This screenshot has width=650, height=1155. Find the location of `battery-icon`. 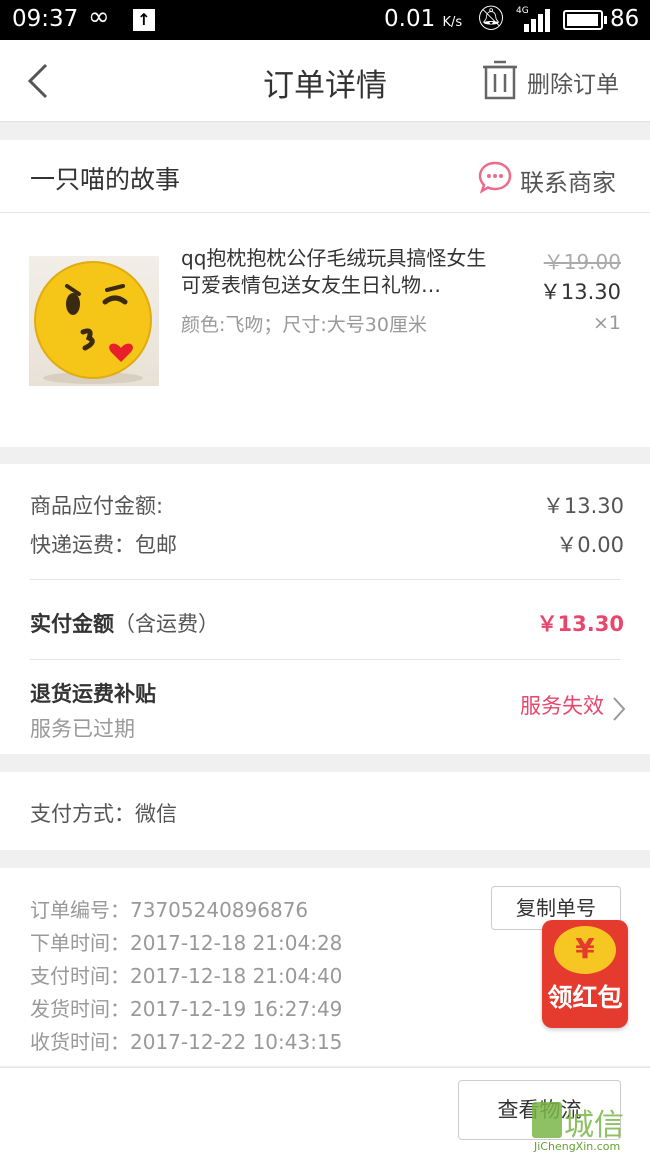

battery-icon is located at coordinates (585, 20).